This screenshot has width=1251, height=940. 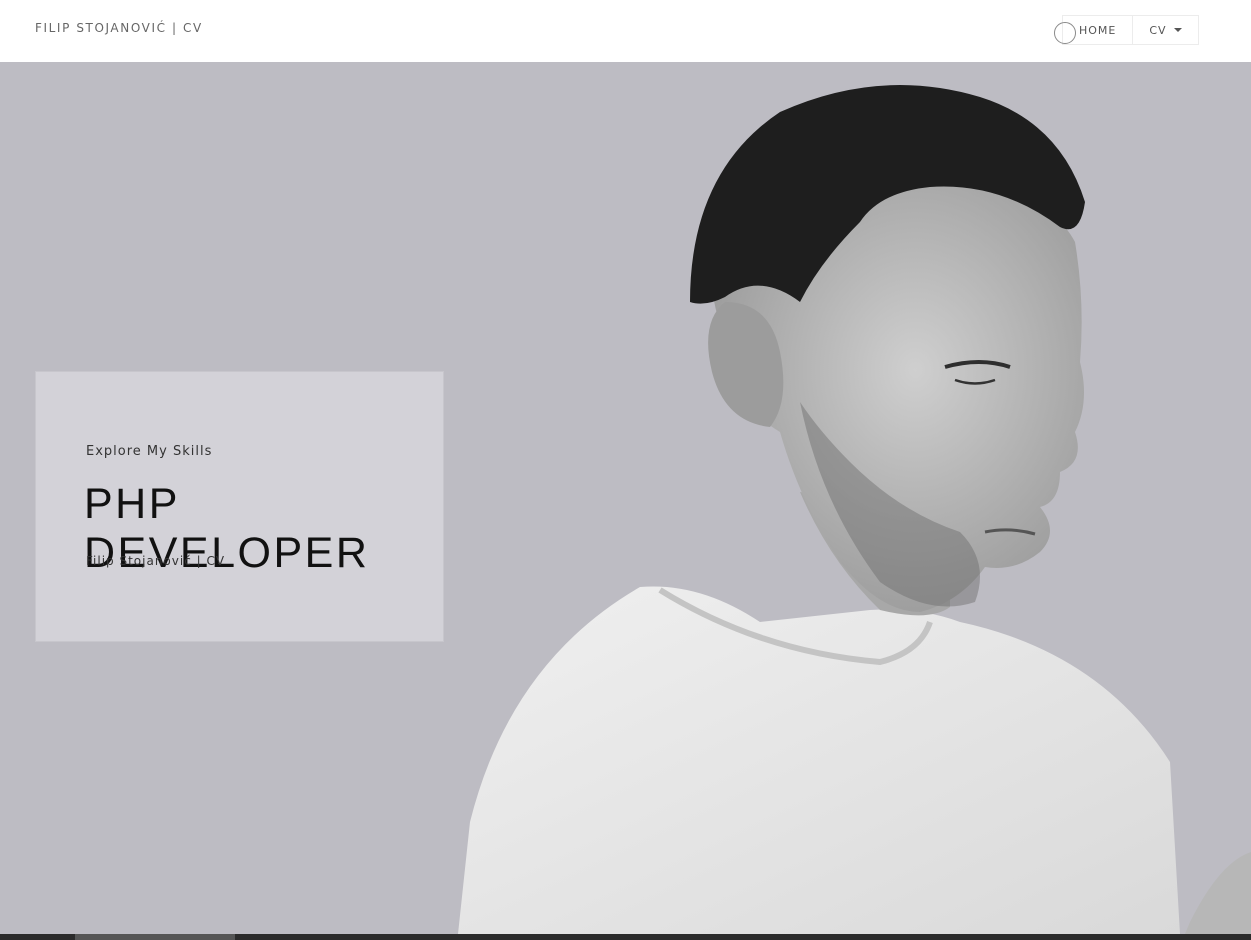 I want to click on bottom-scroll-bar, so click(x=625, y=937).